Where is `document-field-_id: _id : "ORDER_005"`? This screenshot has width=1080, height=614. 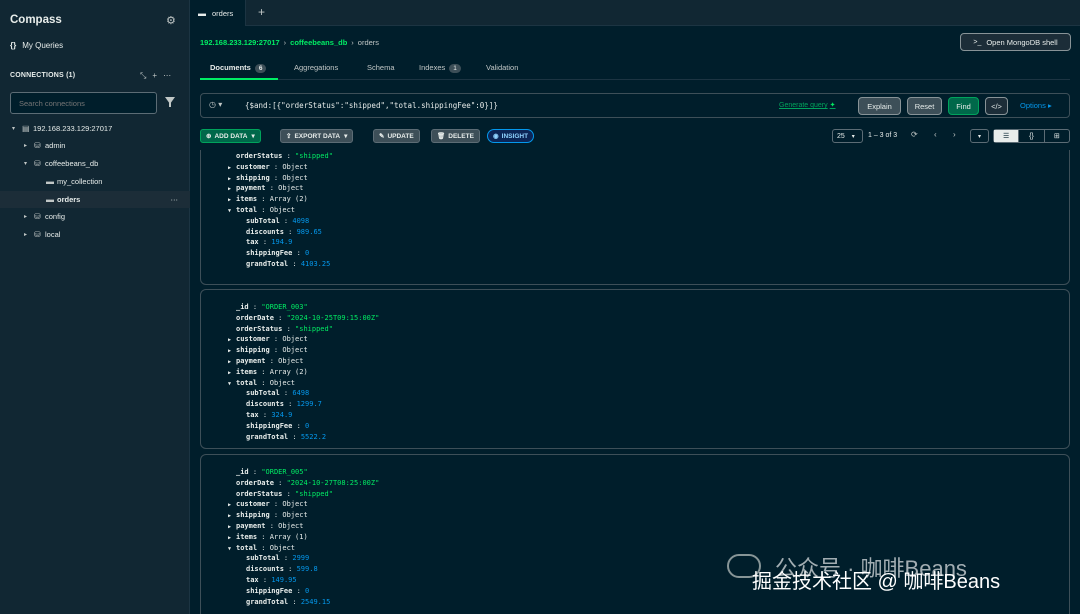
document-field-_id: _id : "ORDER_005" is located at coordinates (268, 472).